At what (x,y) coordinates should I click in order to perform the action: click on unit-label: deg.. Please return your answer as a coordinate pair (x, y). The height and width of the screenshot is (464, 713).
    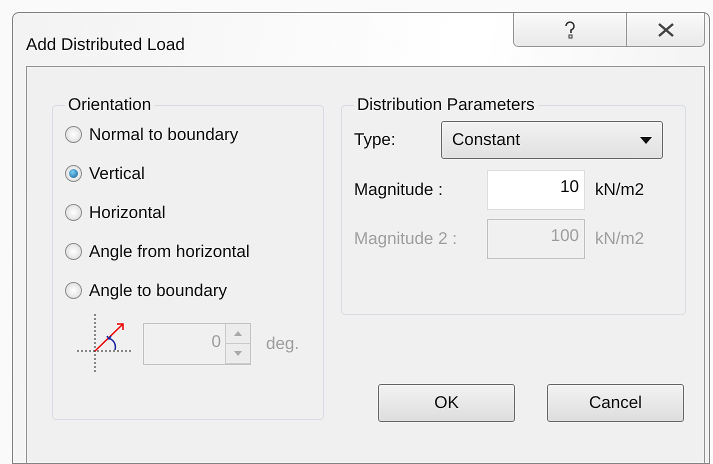
    Looking at the image, I should click on (283, 344).